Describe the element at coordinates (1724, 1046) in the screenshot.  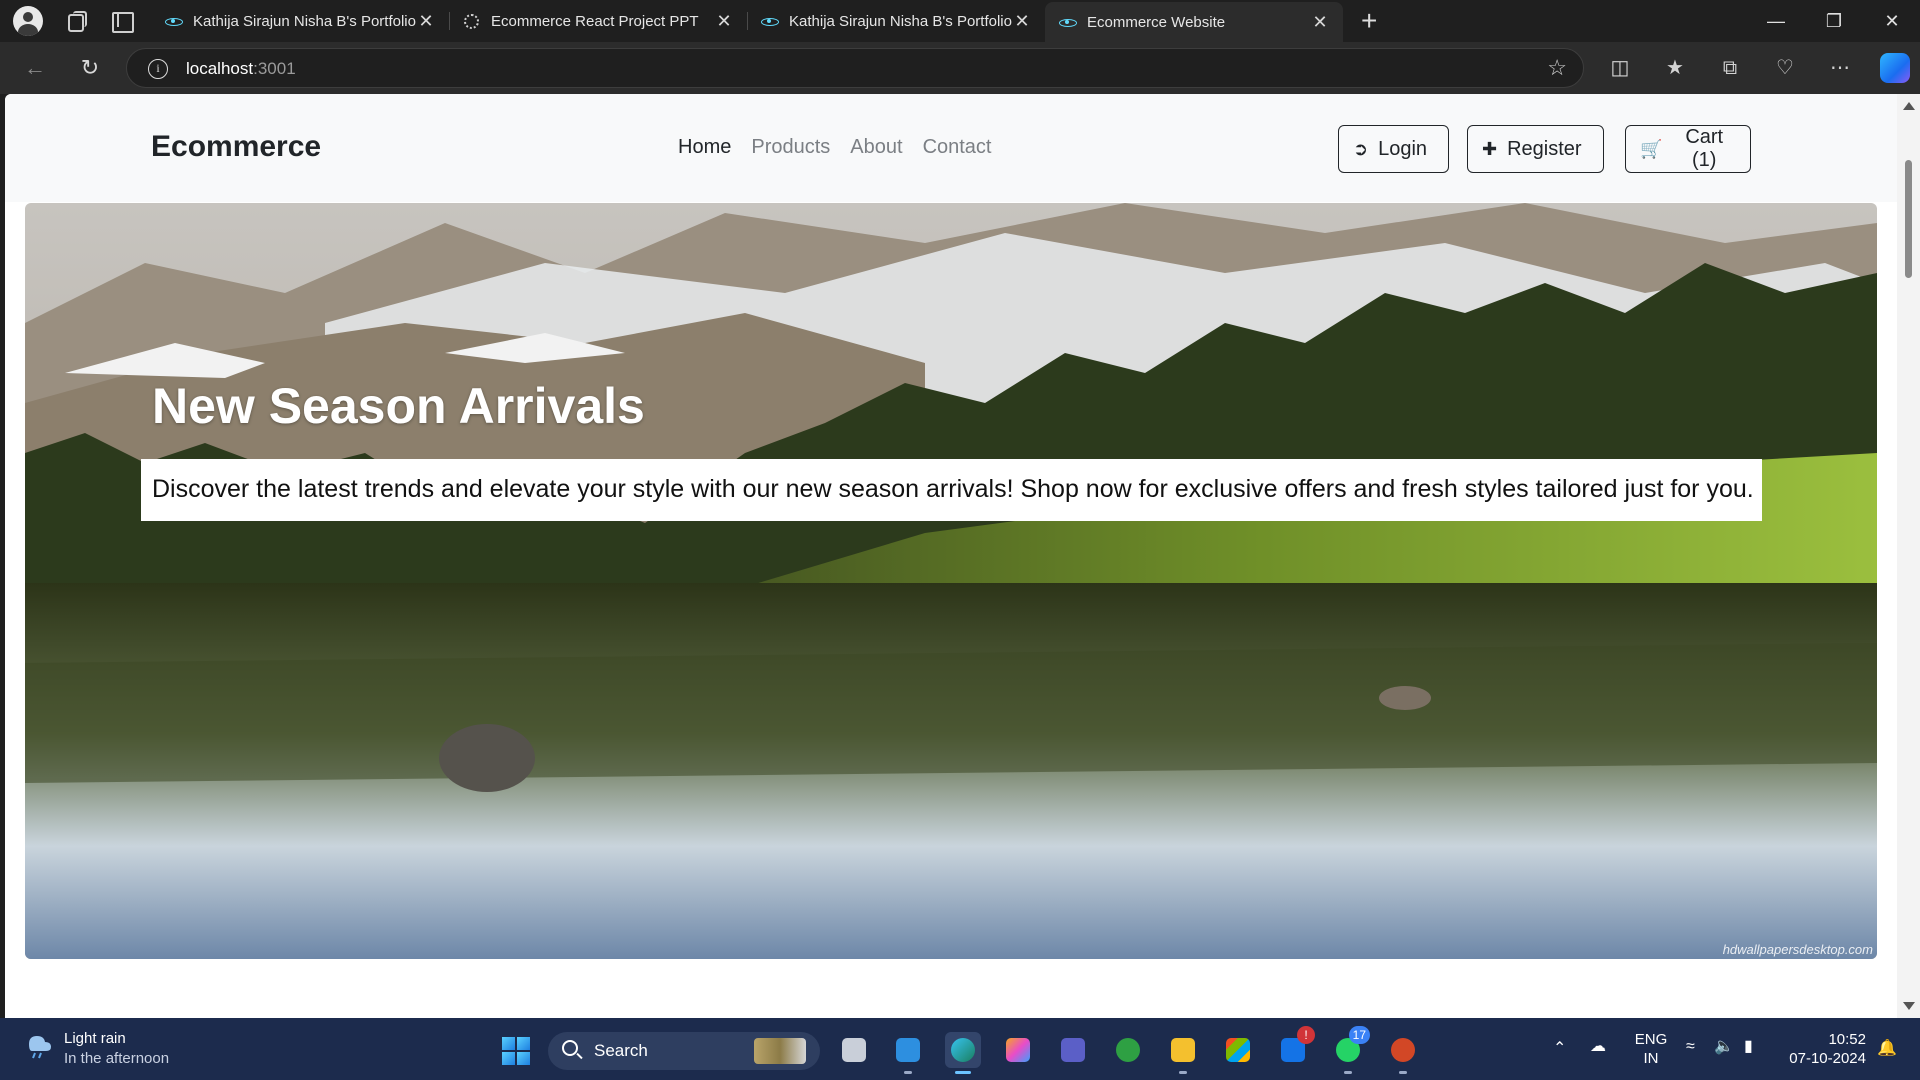
I see `volume-icon: 🔈` at that location.